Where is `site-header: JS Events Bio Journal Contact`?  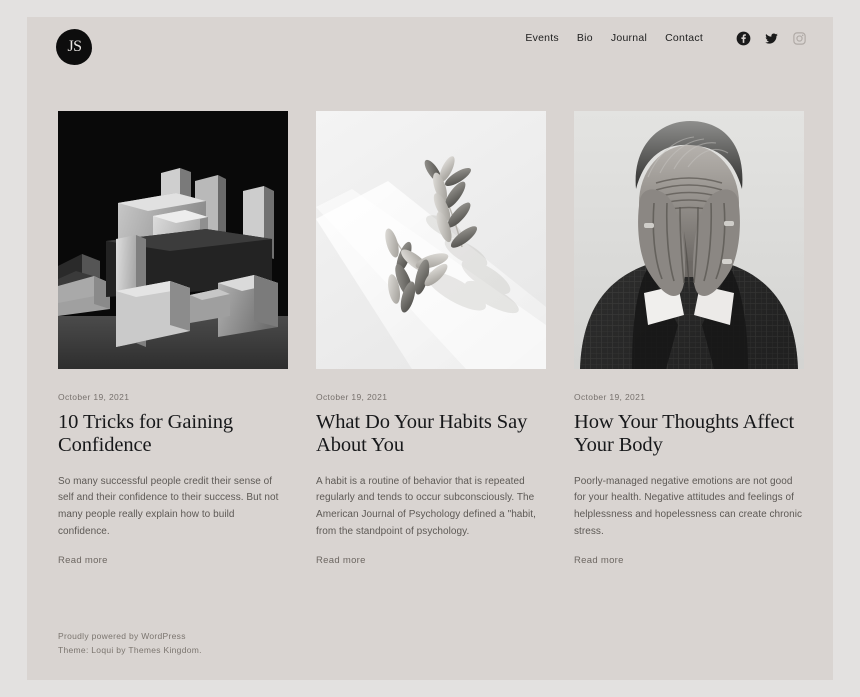 site-header: JS Events Bio Journal Contact is located at coordinates (430, 61).